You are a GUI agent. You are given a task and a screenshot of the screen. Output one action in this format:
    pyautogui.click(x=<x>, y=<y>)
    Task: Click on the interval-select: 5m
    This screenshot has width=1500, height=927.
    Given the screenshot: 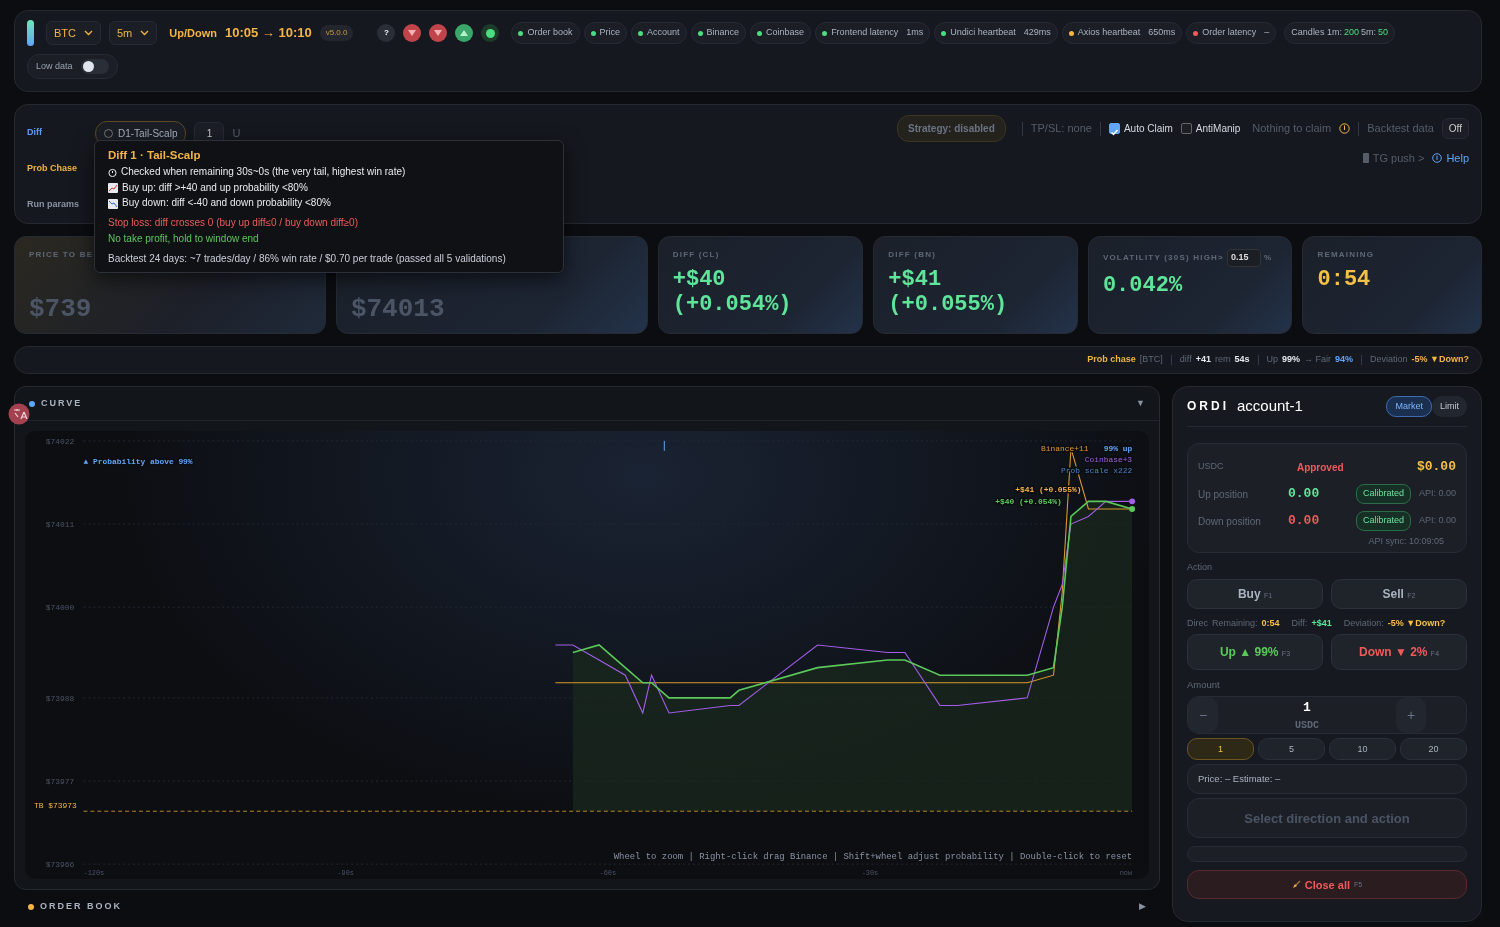 What is the action you would take?
    pyautogui.click(x=133, y=33)
    